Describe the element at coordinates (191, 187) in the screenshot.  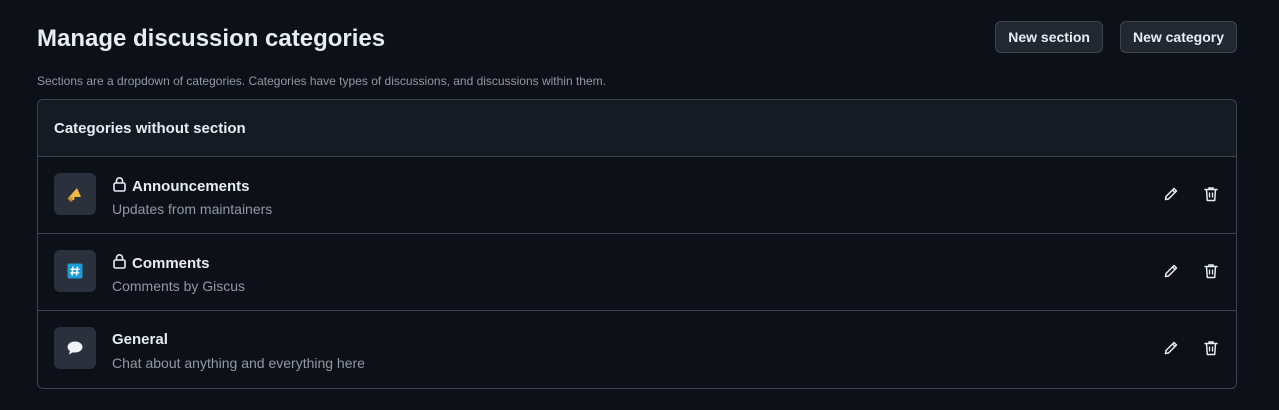
I see `category-name: Announcements` at that location.